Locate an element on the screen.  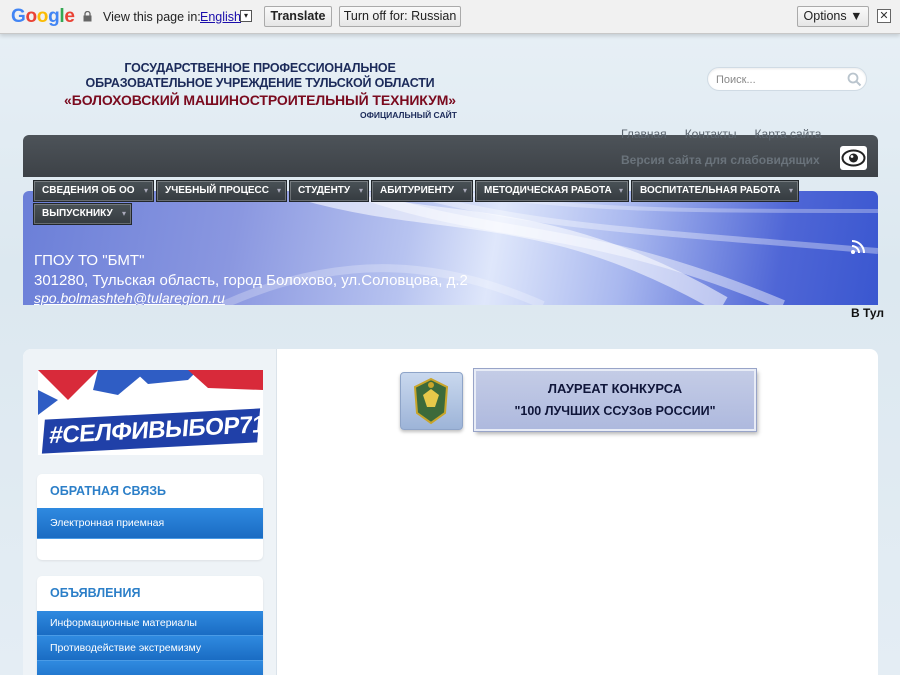
google-logo: Google is located at coordinates (43, 16).